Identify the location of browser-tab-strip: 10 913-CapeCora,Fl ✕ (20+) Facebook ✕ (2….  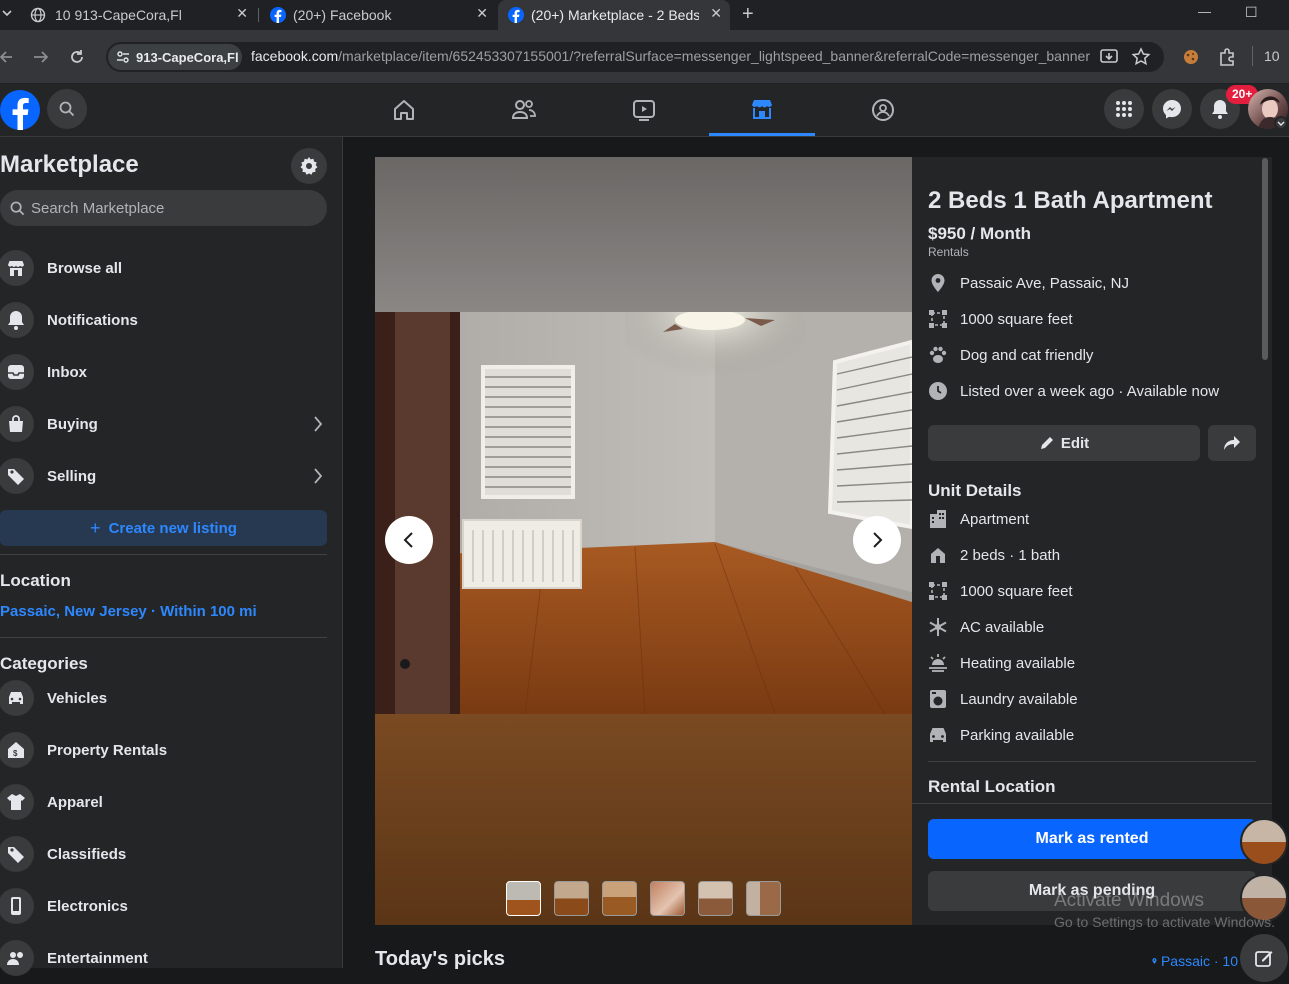
(644, 15).